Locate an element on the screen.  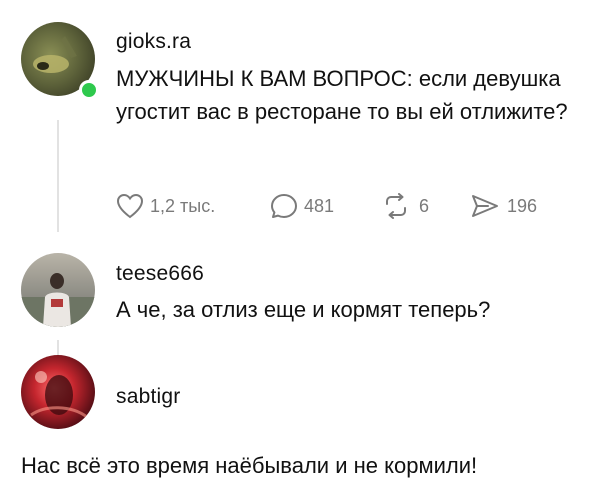
send-icon is located at coordinates (485, 206).